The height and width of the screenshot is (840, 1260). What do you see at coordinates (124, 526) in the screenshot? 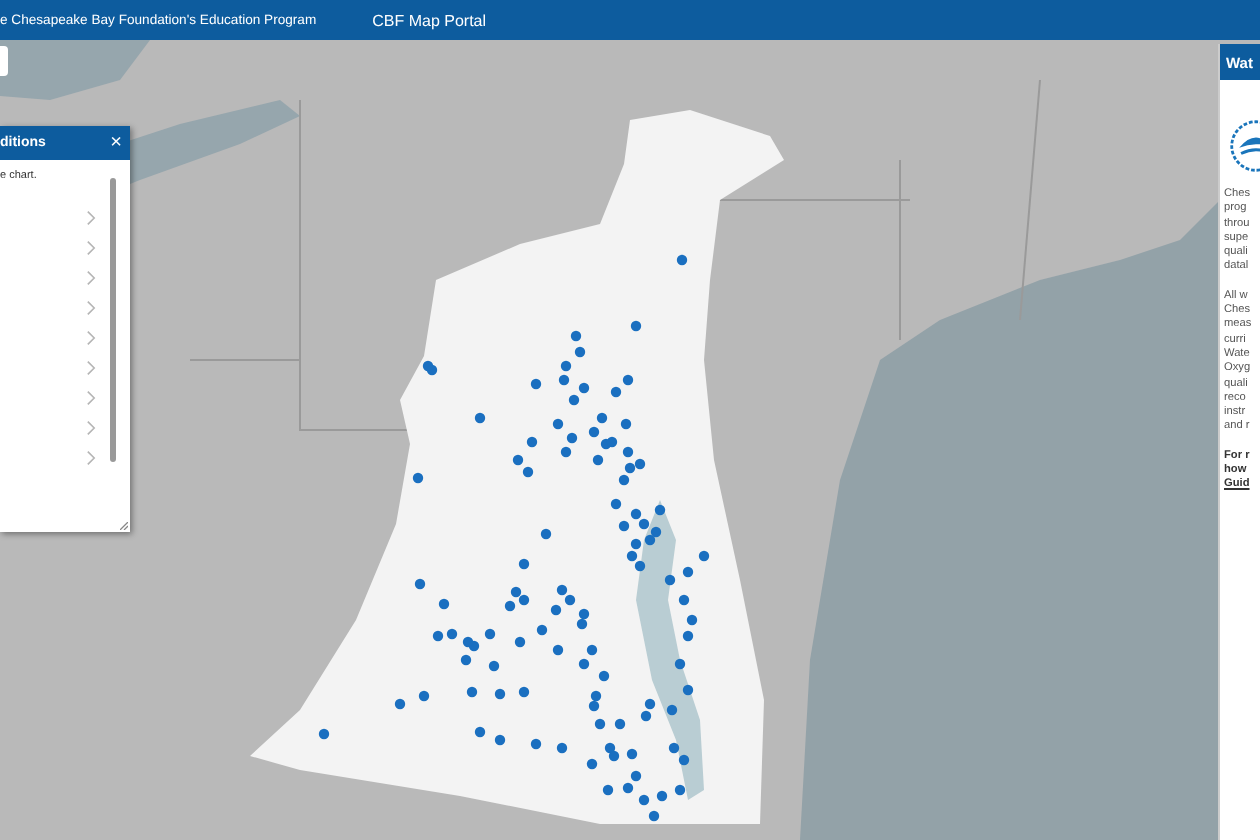
I see `resize-grip-icon` at bounding box center [124, 526].